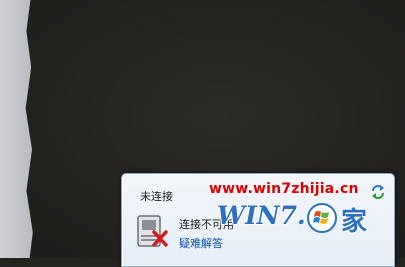 This screenshot has height=267, width=405. What do you see at coordinates (261, 215) in the screenshot?
I see `logo-text: WIN7.` at bounding box center [261, 215].